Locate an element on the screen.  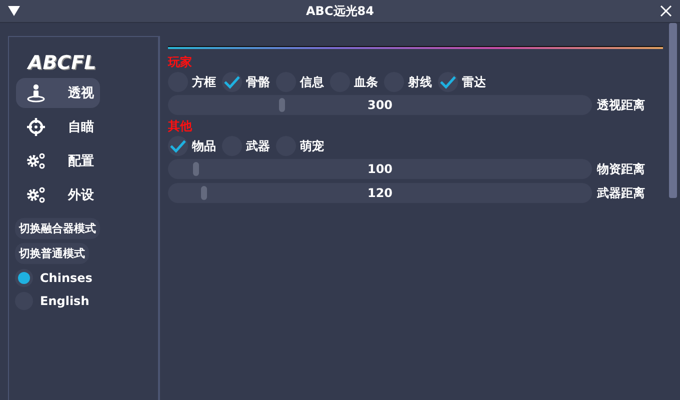
slider-label: 透视距离 is located at coordinates (621, 105).